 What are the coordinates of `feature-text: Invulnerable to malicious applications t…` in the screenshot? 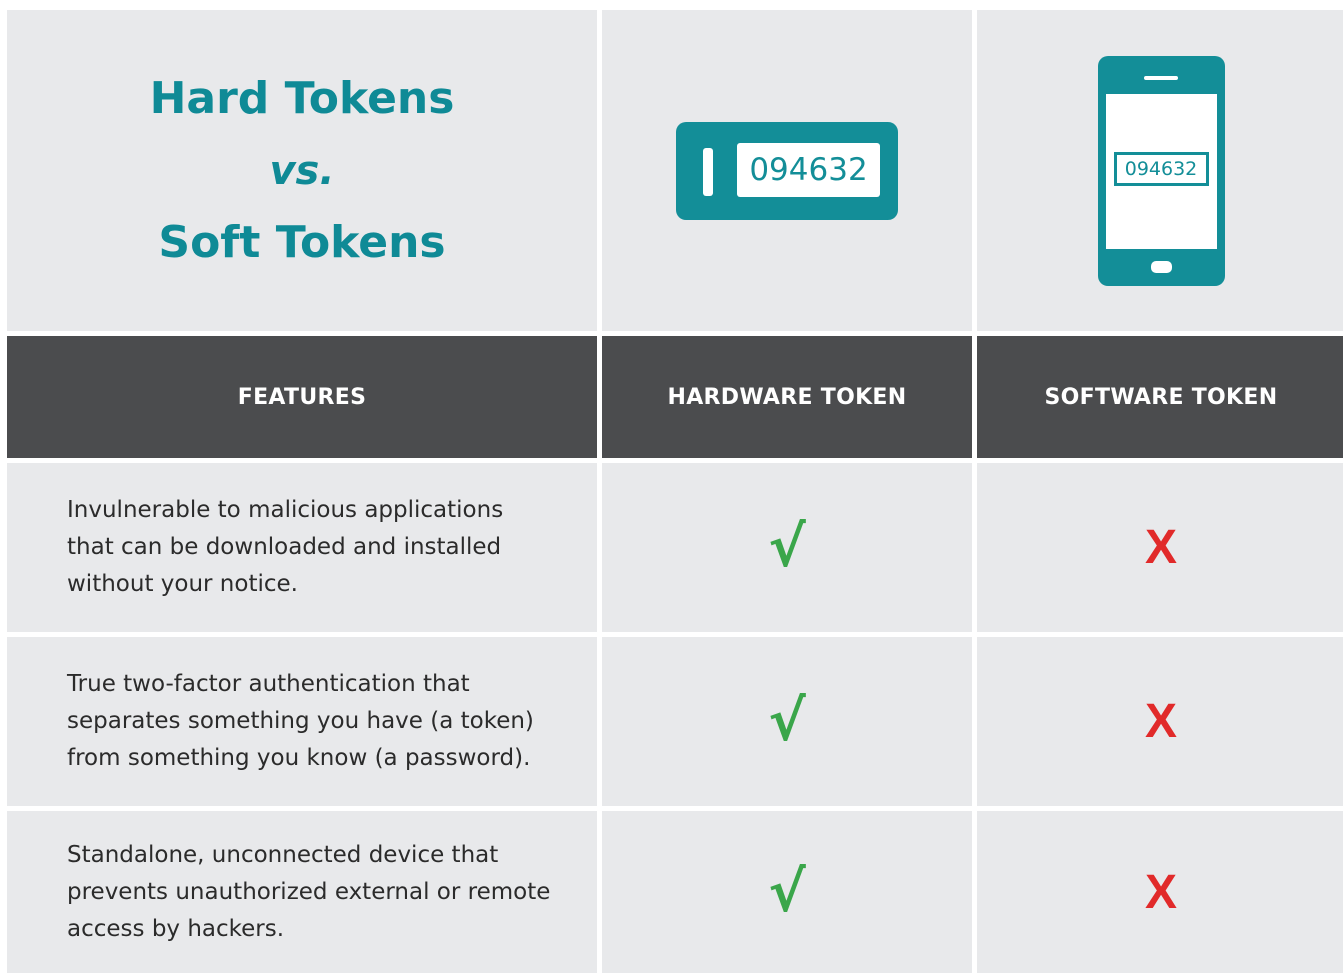 It's located at (285, 547).